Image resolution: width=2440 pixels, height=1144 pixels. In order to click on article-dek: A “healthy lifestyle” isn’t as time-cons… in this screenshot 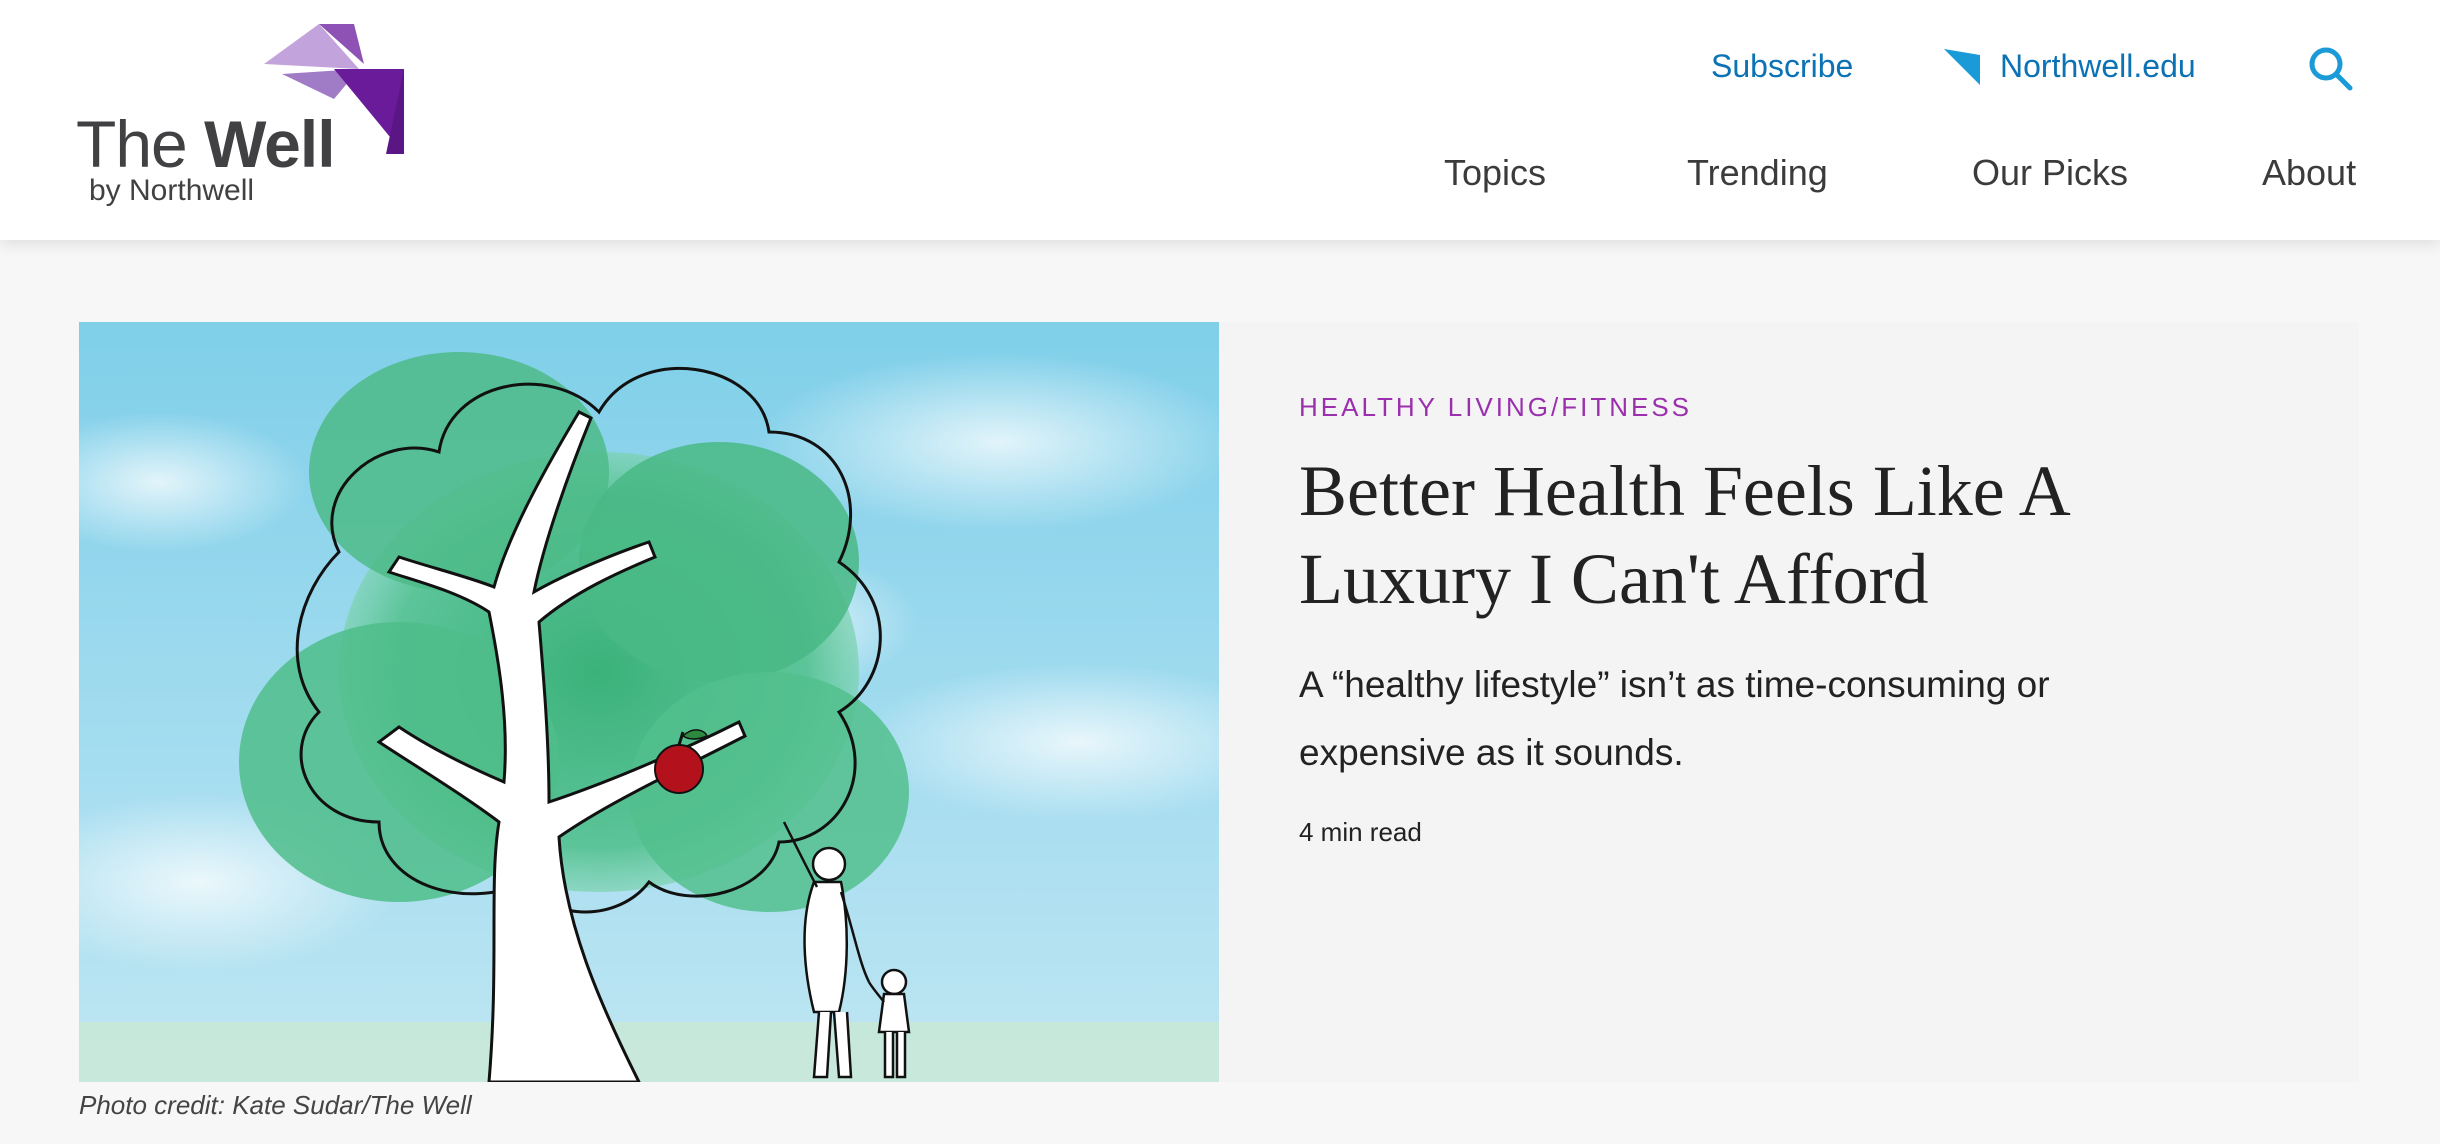, I will do `click(1779, 719)`.